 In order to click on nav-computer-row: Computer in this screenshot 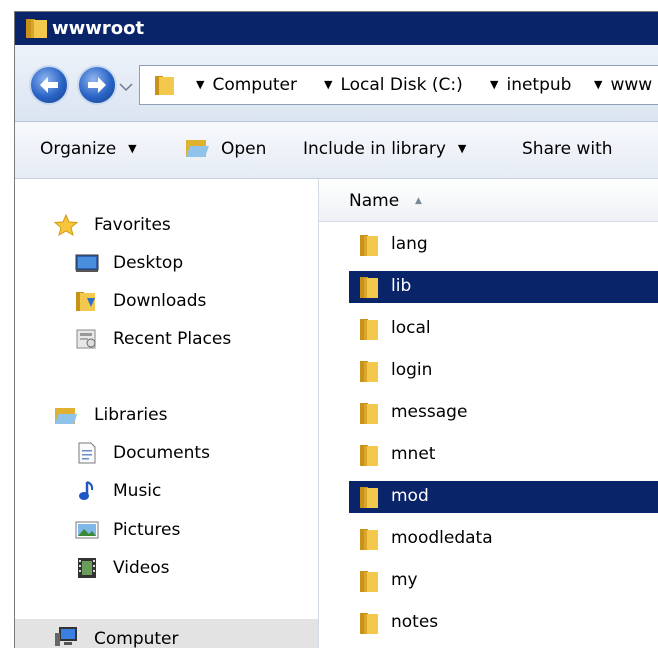, I will do `click(166, 633)`.